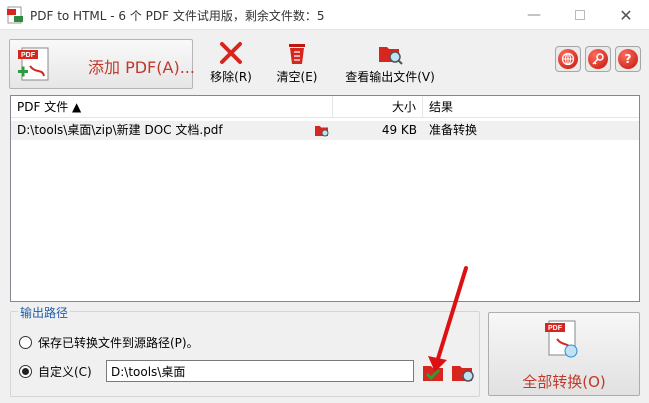 The width and height of the screenshot is (649, 403). I want to click on view-output-label: 查看输出文件(V), so click(390, 77).